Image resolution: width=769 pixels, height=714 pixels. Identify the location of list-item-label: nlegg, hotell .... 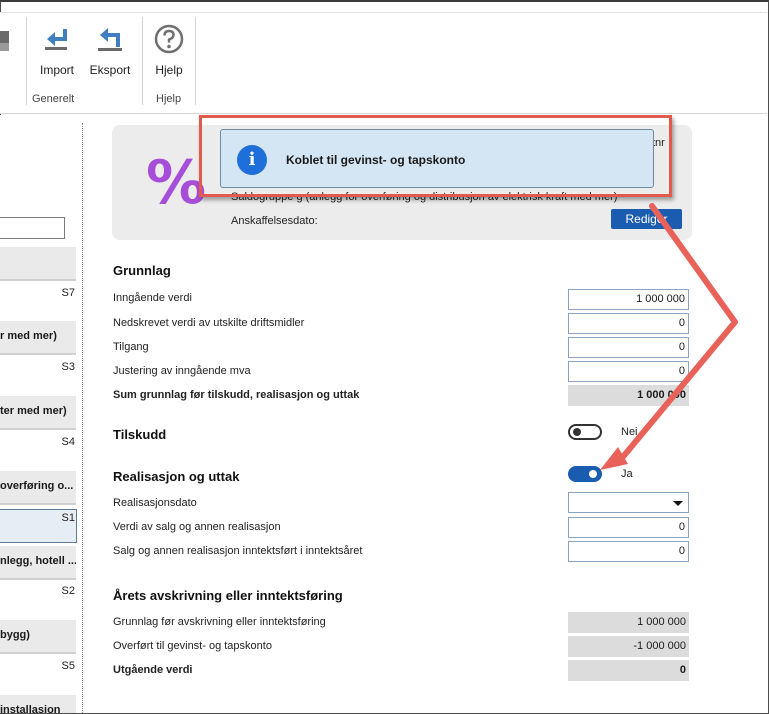
(38, 561).